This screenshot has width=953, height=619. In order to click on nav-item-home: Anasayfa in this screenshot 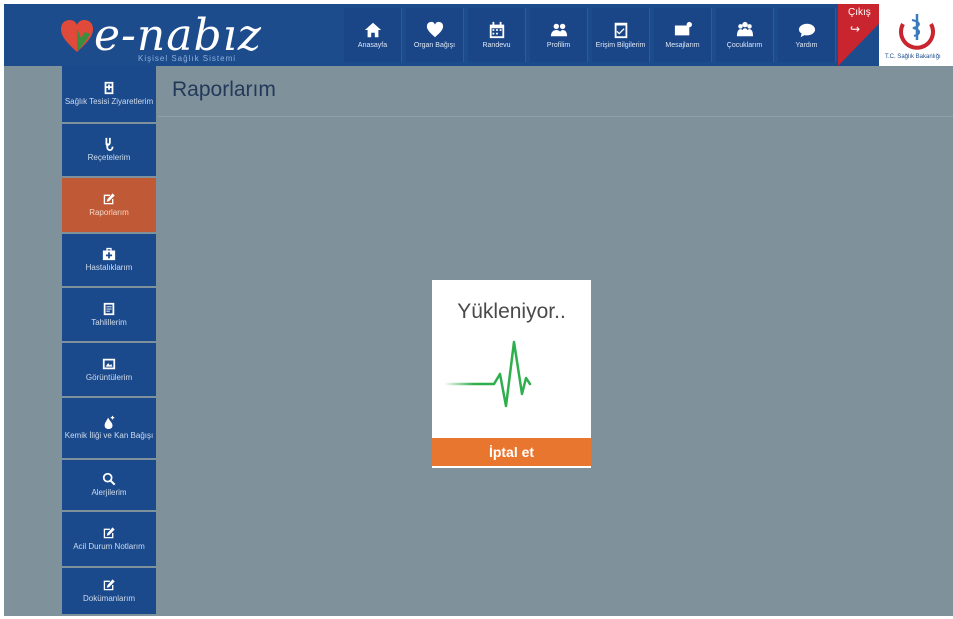, I will do `click(373, 35)`.